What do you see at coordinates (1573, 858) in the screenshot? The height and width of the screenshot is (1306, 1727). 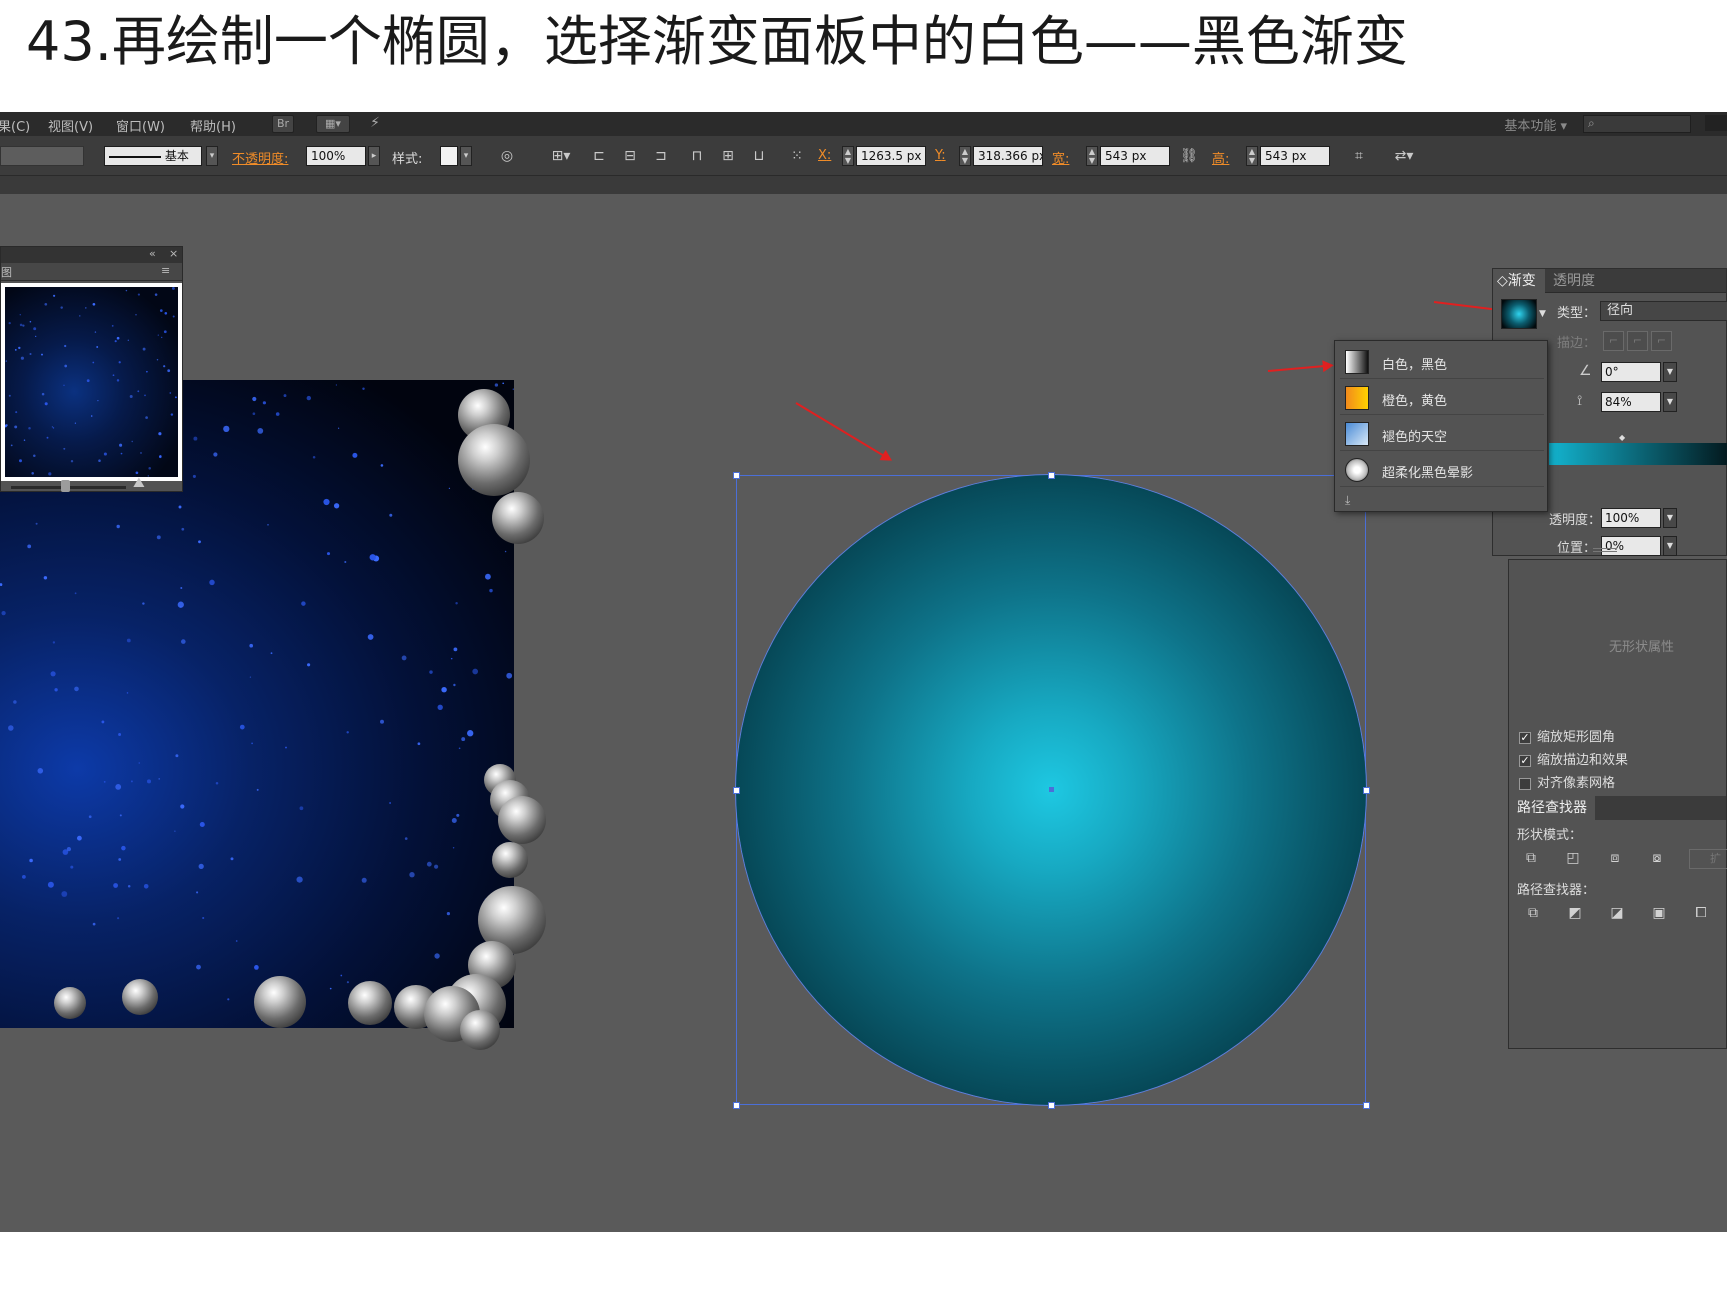 I see `minus-front-icon: ◰` at bounding box center [1573, 858].